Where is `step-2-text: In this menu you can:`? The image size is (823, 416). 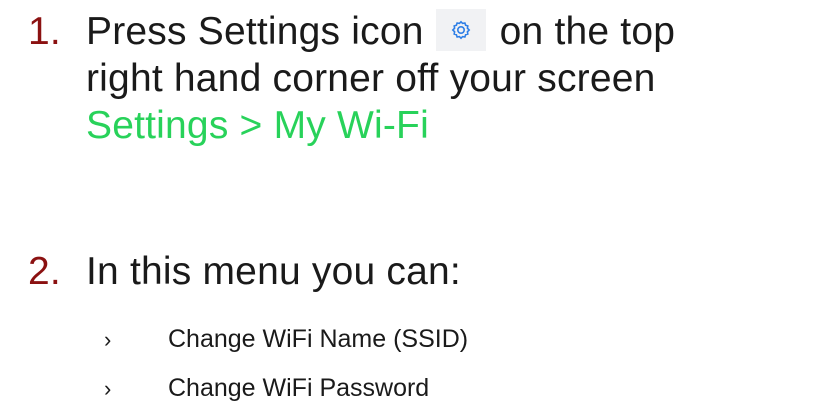 step-2-text: In this menu you can: is located at coordinates (273, 271).